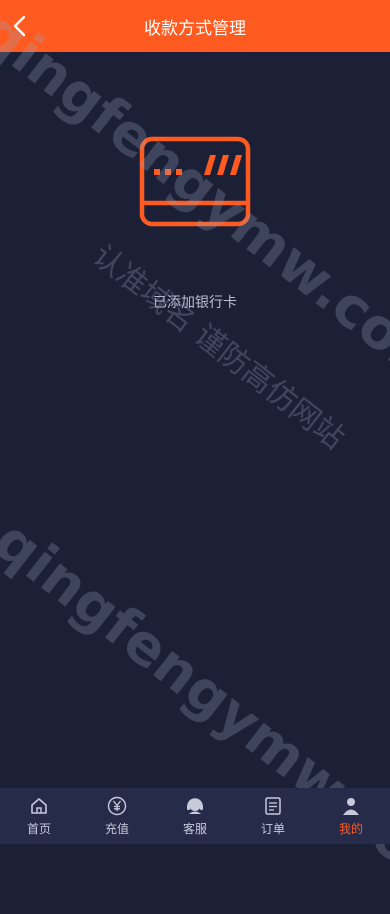  I want to click on page-title: 收款方式管理, so click(195, 28).